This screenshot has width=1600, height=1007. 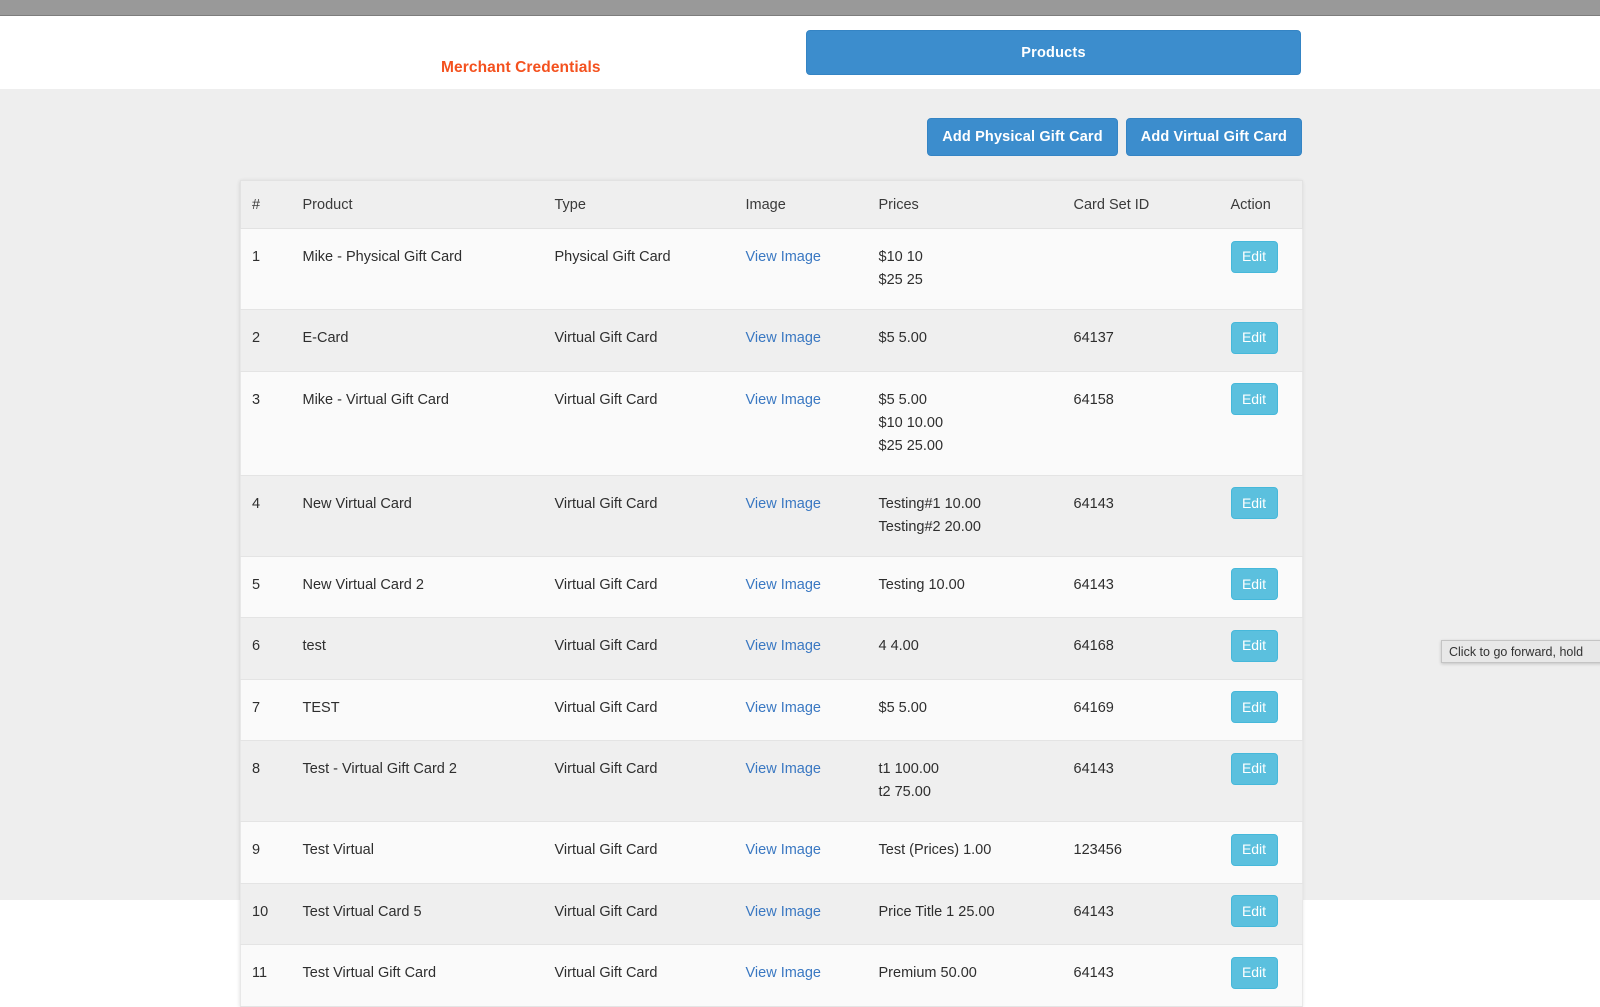 What do you see at coordinates (935, 850) in the screenshot?
I see `price-line: Test (Prices) 1.00` at bounding box center [935, 850].